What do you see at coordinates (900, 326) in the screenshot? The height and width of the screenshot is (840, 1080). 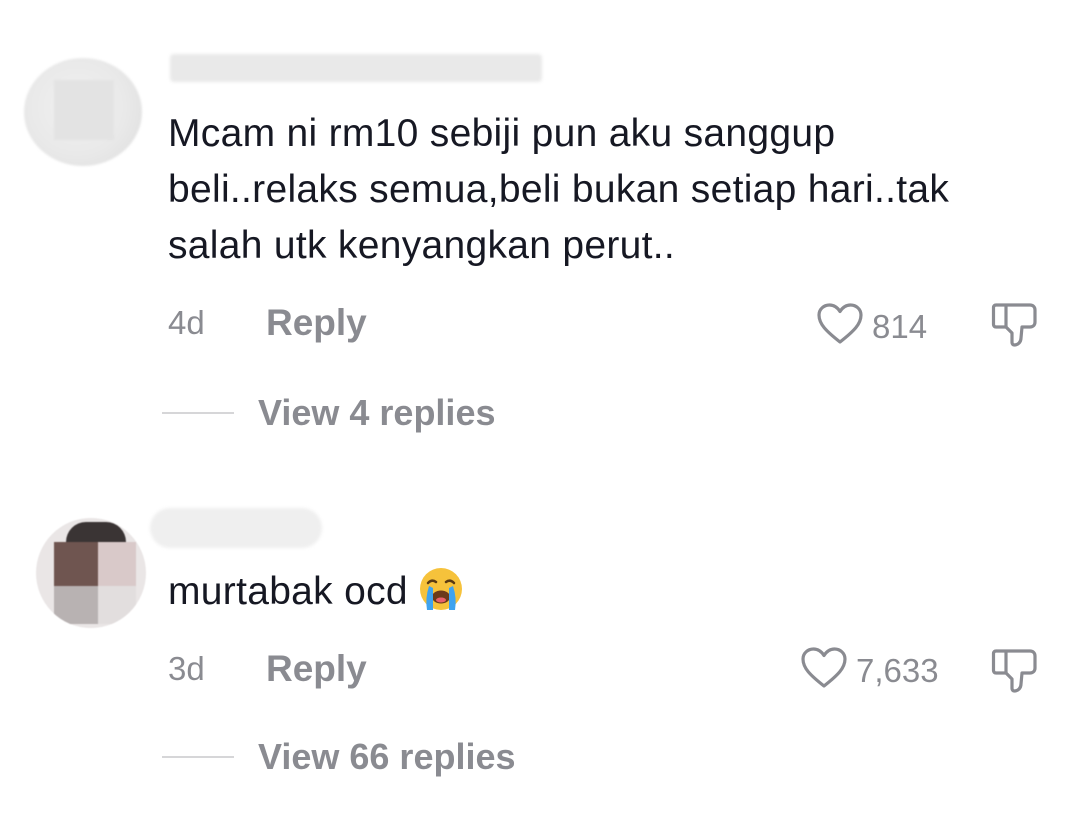 I see `like-count: 814` at bounding box center [900, 326].